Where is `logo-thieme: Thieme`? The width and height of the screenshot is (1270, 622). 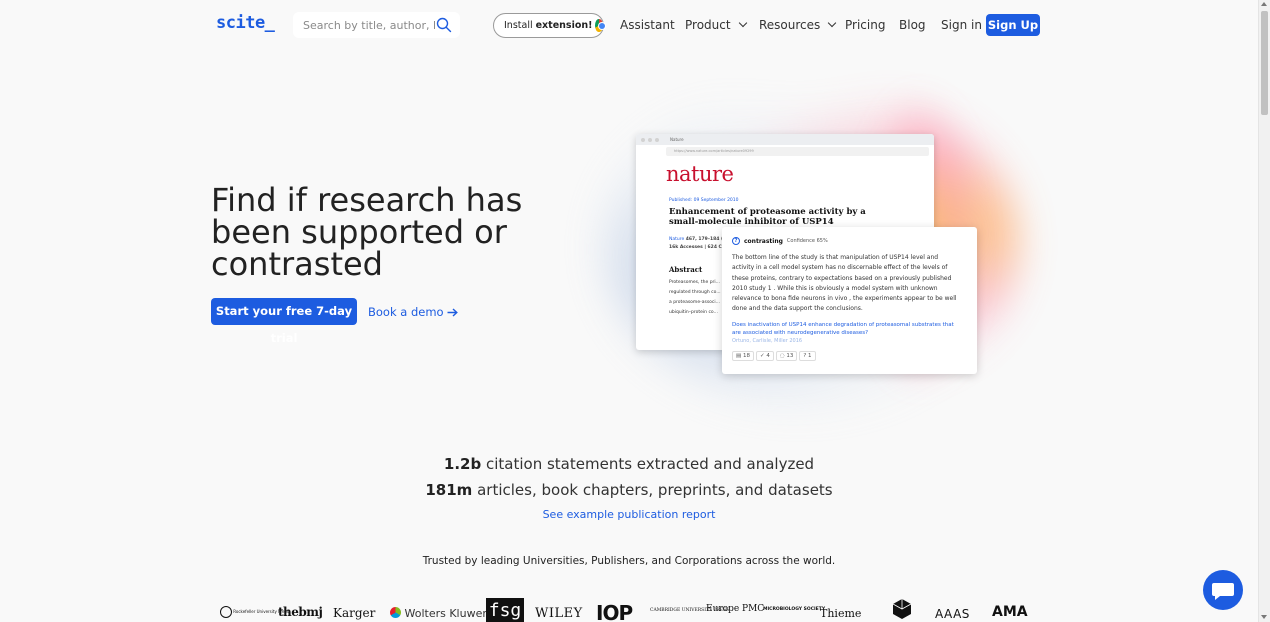
logo-thieme: Thieme is located at coordinates (841, 613).